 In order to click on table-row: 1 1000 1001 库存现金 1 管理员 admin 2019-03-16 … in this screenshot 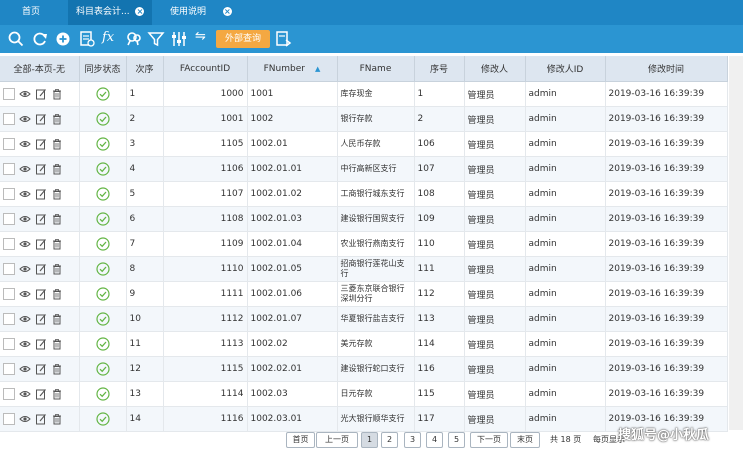, I will do `click(364, 94)`.